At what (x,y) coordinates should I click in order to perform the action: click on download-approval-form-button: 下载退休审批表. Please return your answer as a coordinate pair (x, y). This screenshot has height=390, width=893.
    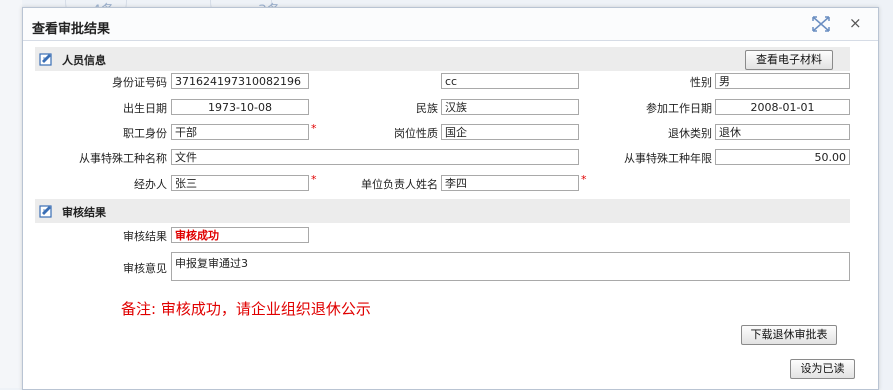
    Looking at the image, I should click on (789, 335).